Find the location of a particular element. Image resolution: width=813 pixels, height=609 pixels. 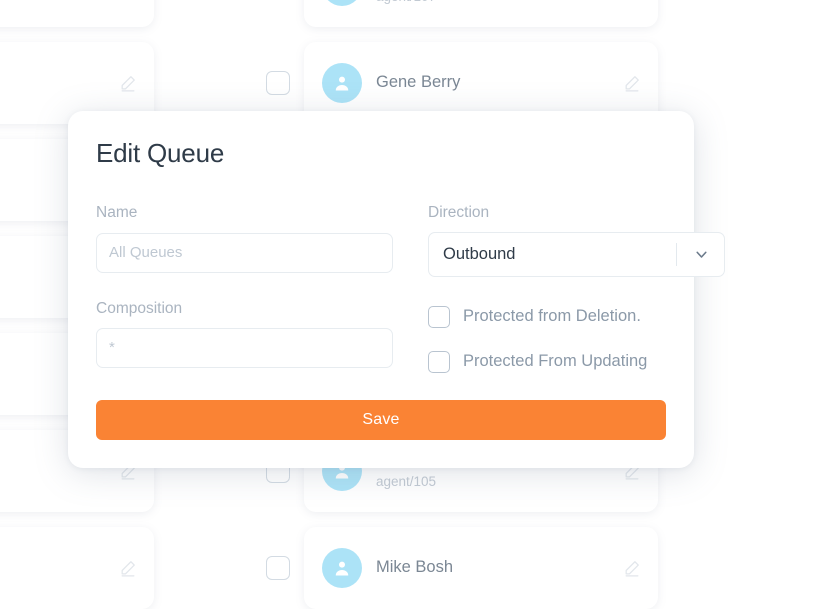

direction-label: Direction is located at coordinates (459, 213).